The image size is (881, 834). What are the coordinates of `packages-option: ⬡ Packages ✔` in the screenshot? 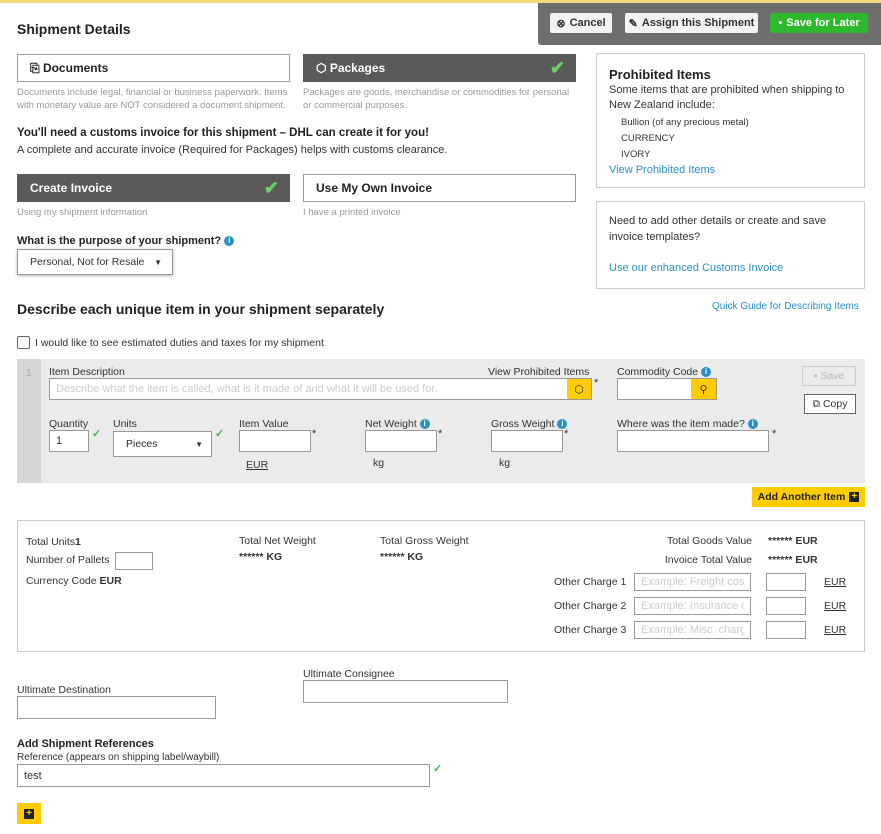 It's located at (439, 68).